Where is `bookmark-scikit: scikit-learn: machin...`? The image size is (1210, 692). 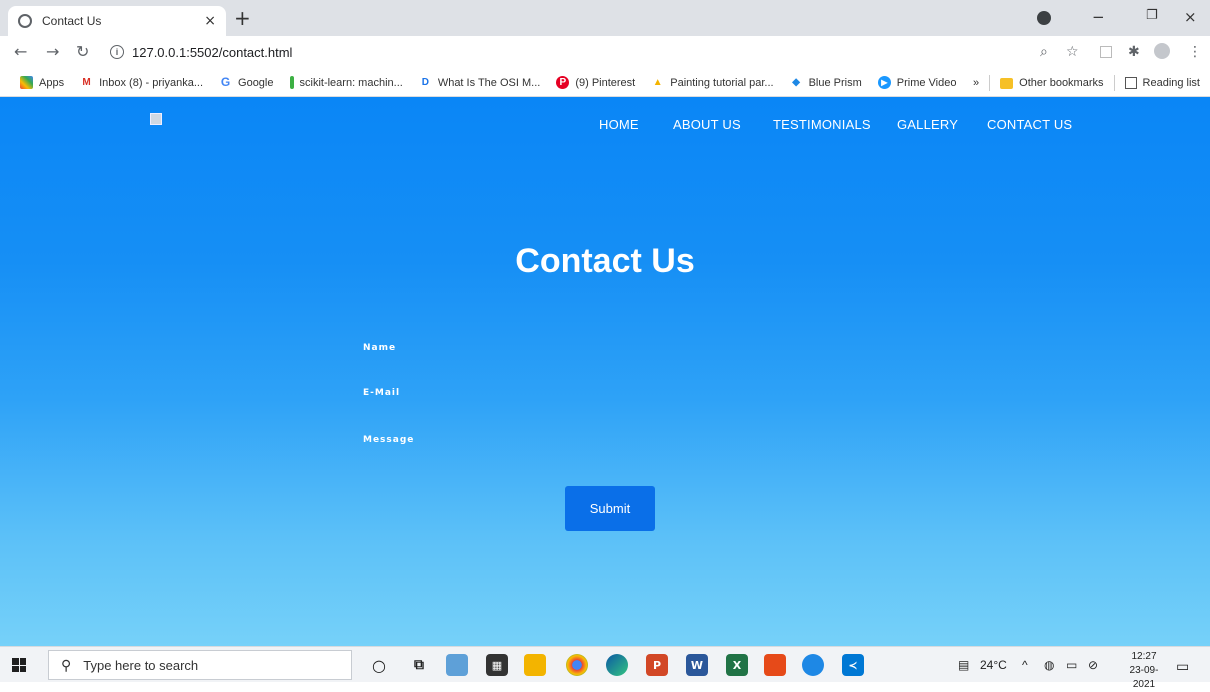
bookmark-scikit: scikit-learn: machin... is located at coordinates (346, 82).